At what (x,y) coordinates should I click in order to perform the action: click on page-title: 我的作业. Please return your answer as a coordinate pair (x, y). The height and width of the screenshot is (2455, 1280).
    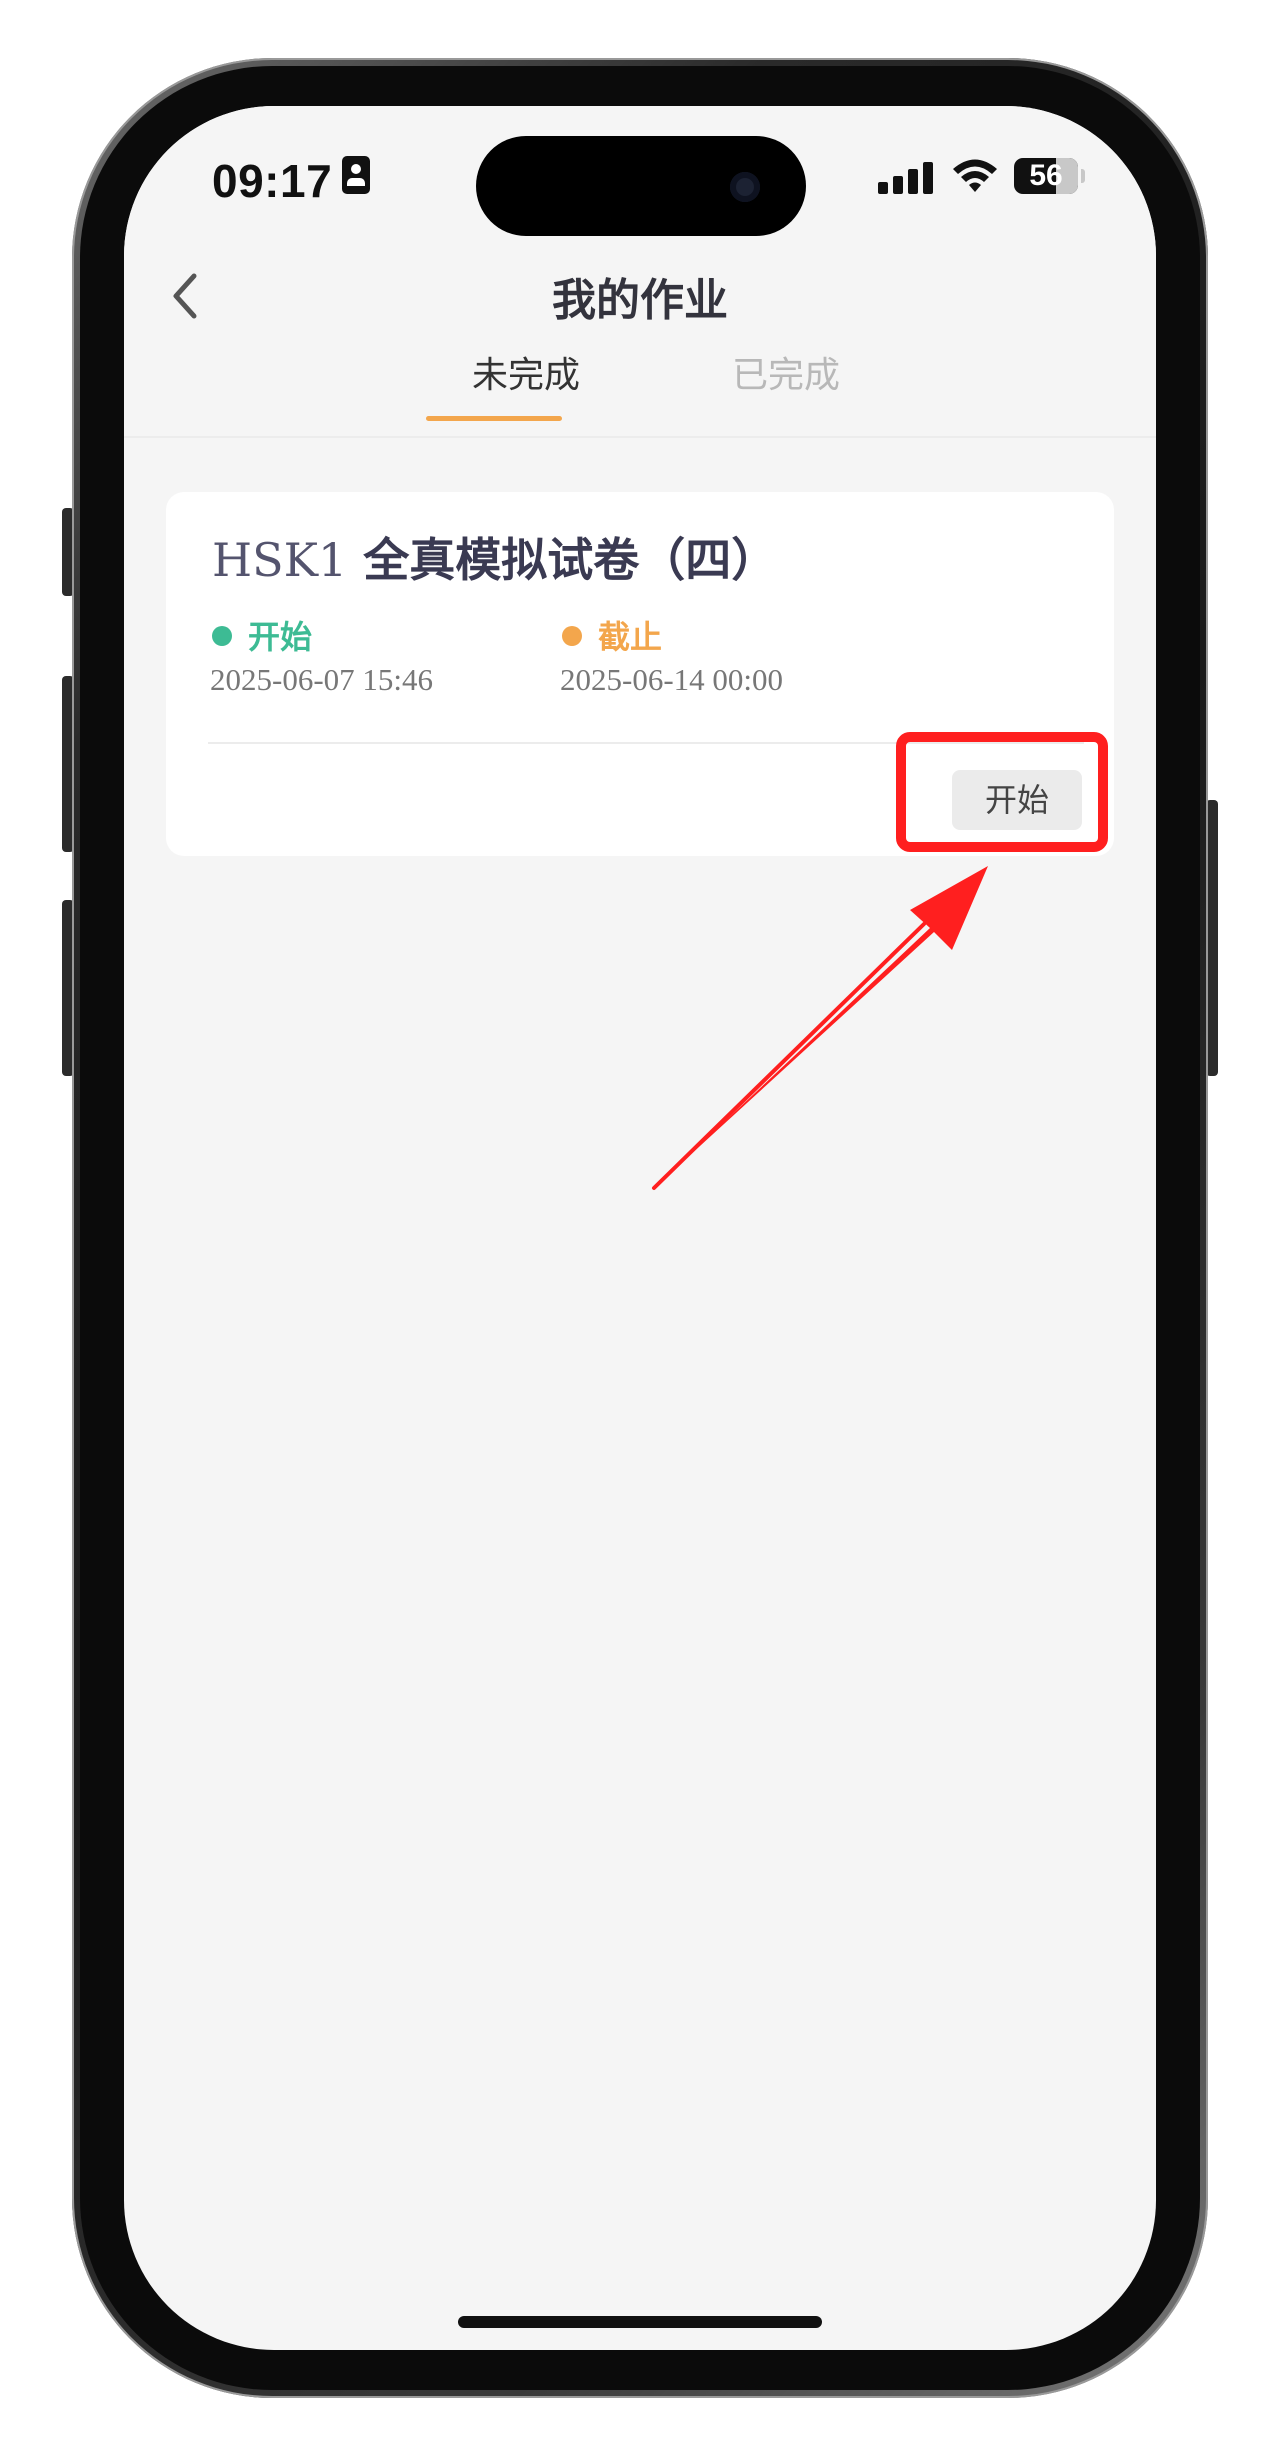
    Looking at the image, I should click on (640, 300).